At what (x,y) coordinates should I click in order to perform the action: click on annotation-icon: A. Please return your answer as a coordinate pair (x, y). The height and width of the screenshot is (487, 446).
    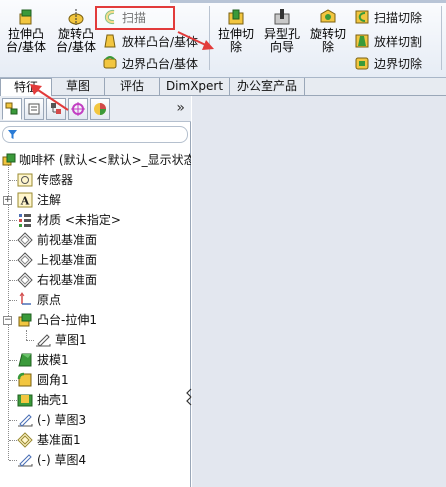
    Looking at the image, I should click on (25, 200).